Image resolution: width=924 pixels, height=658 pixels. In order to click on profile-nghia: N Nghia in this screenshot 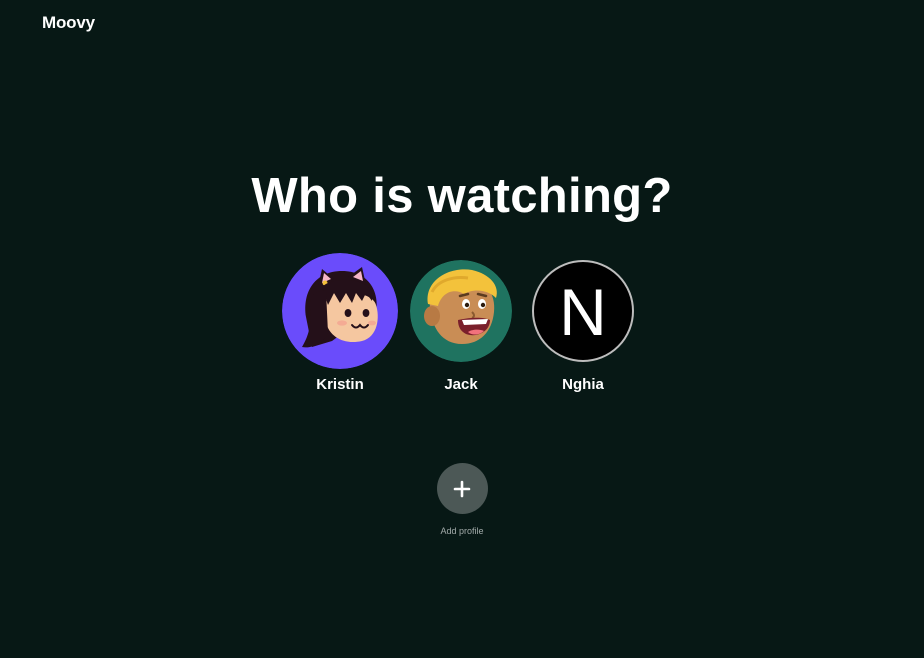, I will do `click(583, 322)`.